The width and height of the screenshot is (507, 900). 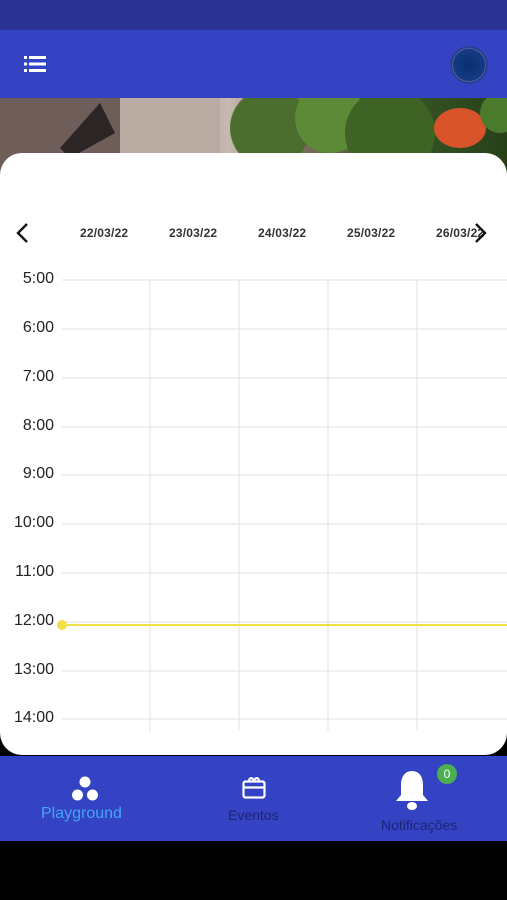 What do you see at coordinates (419, 825) in the screenshot?
I see `nav-notificacoes-label: Notificações` at bounding box center [419, 825].